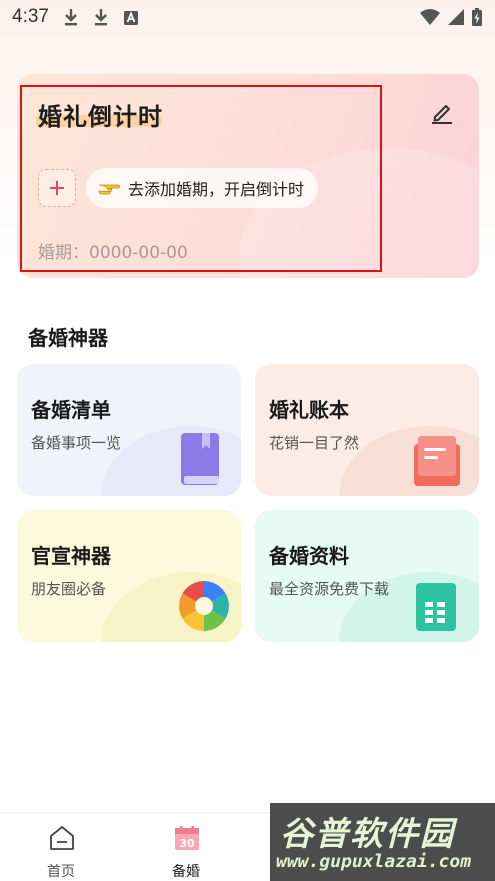  I want to click on nav-item-home: 首页, so click(61, 847).